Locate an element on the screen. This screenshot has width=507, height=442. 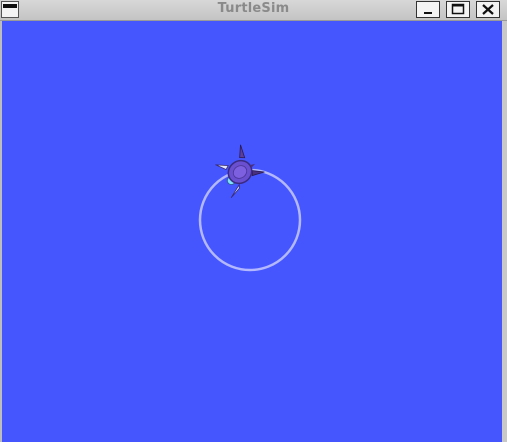
maximize-icon is located at coordinates (458, 9).